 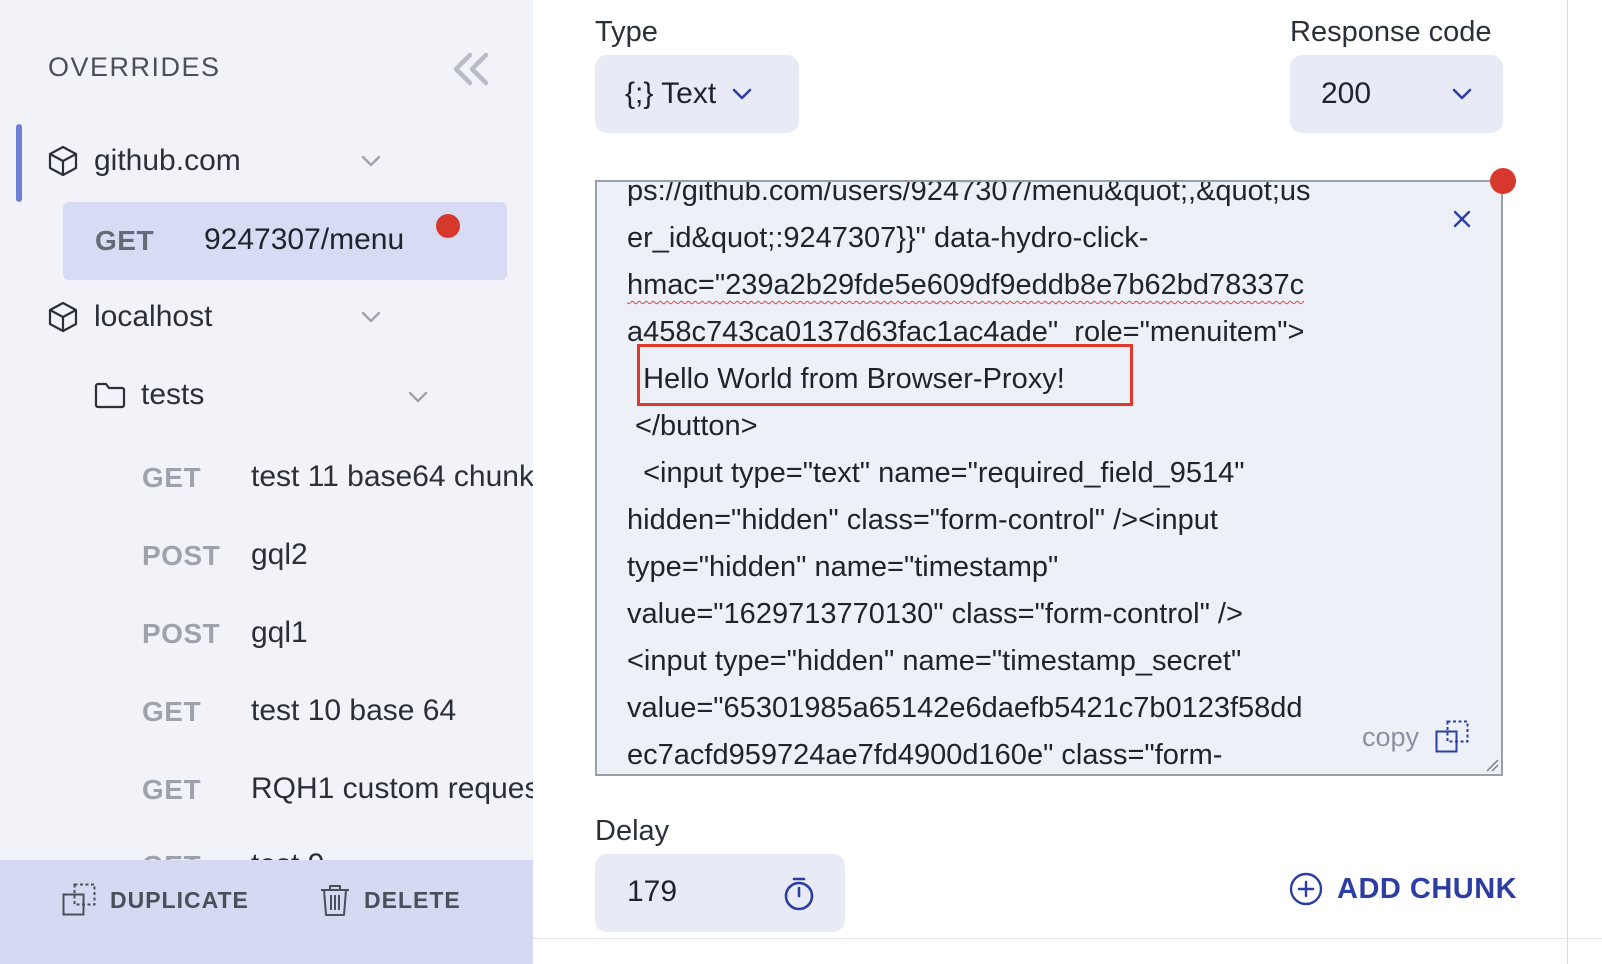 I want to click on copy-label: copy, so click(x=1391, y=736).